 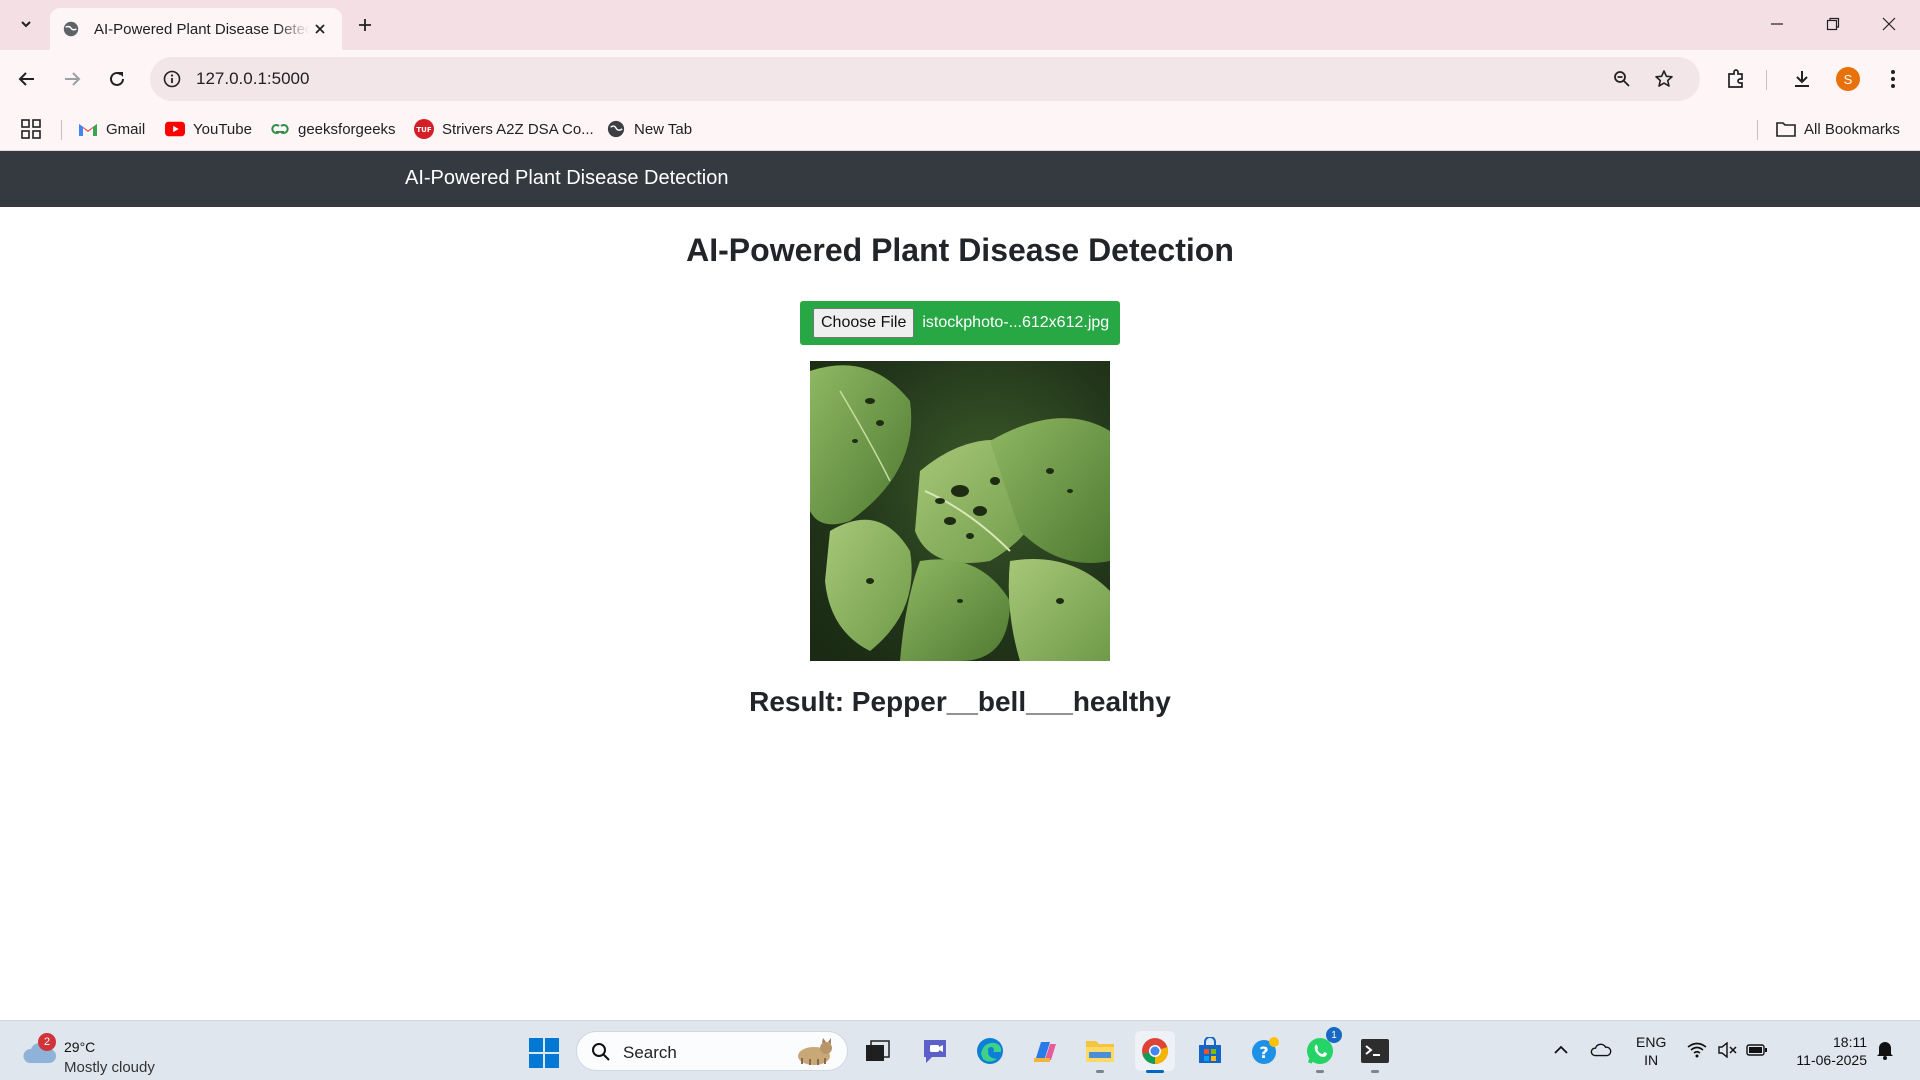 What do you see at coordinates (925, 79) in the screenshot?
I see `address-bar: 127.0.0.1:5000` at bounding box center [925, 79].